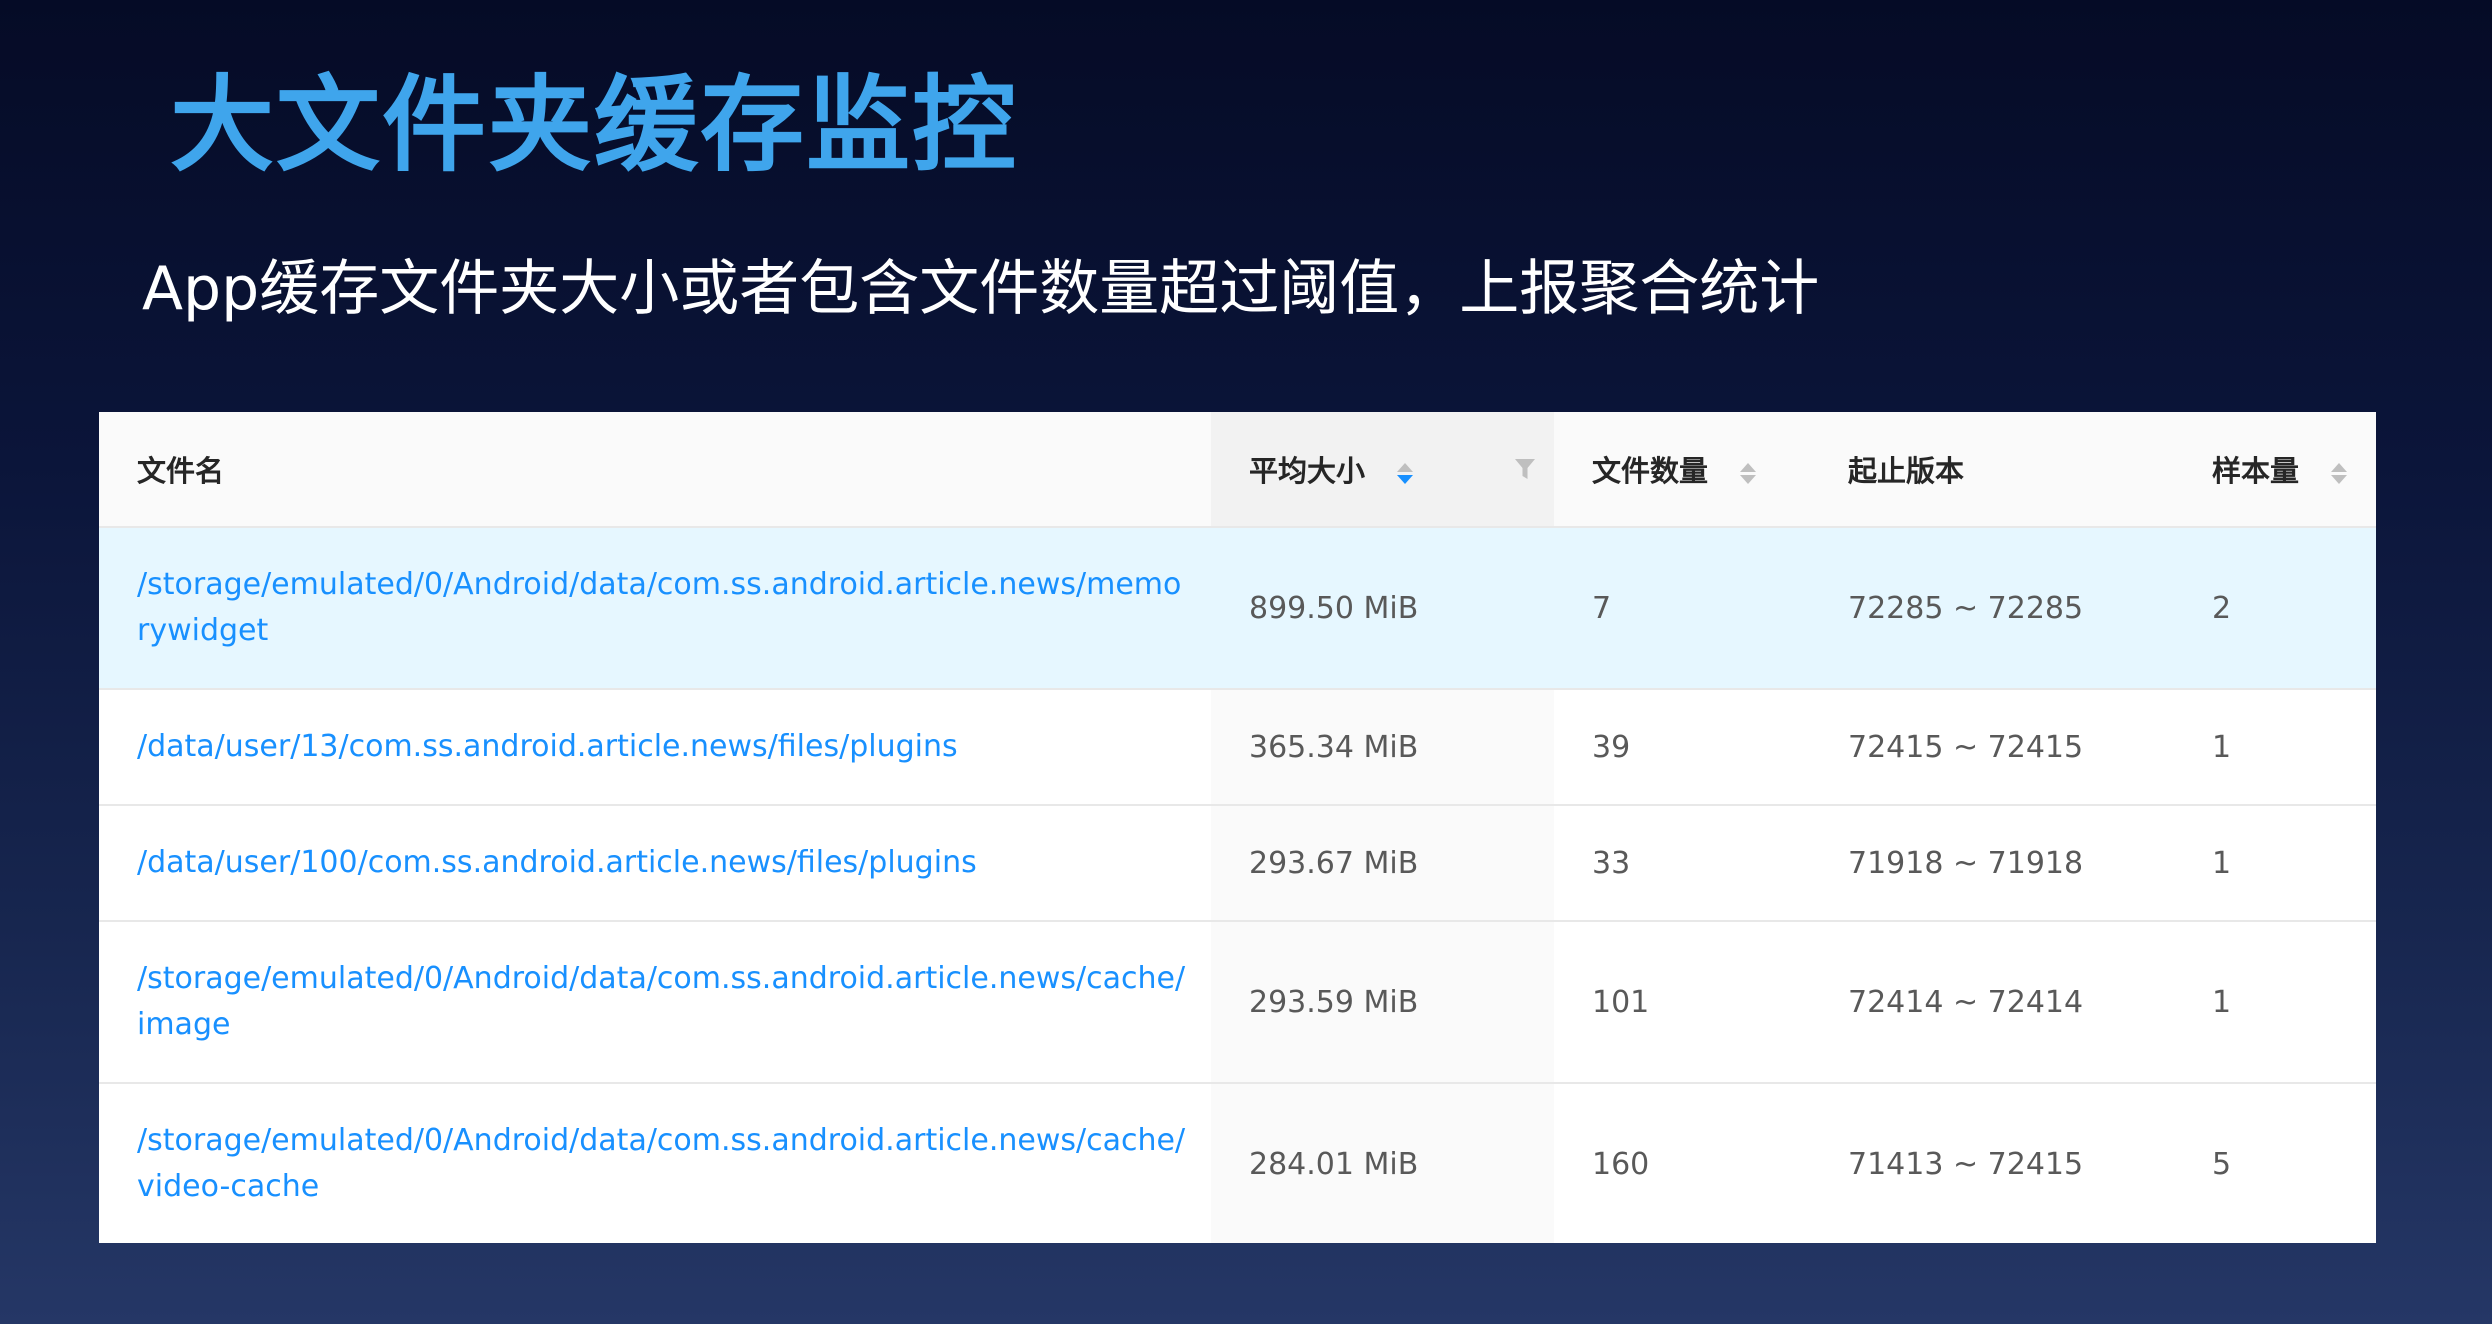 Image resolution: width=2492 pixels, height=1324 pixels. Describe the element at coordinates (1382, 608) in the screenshot. I see `avg-size-cell: 899.50 MiB` at that location.